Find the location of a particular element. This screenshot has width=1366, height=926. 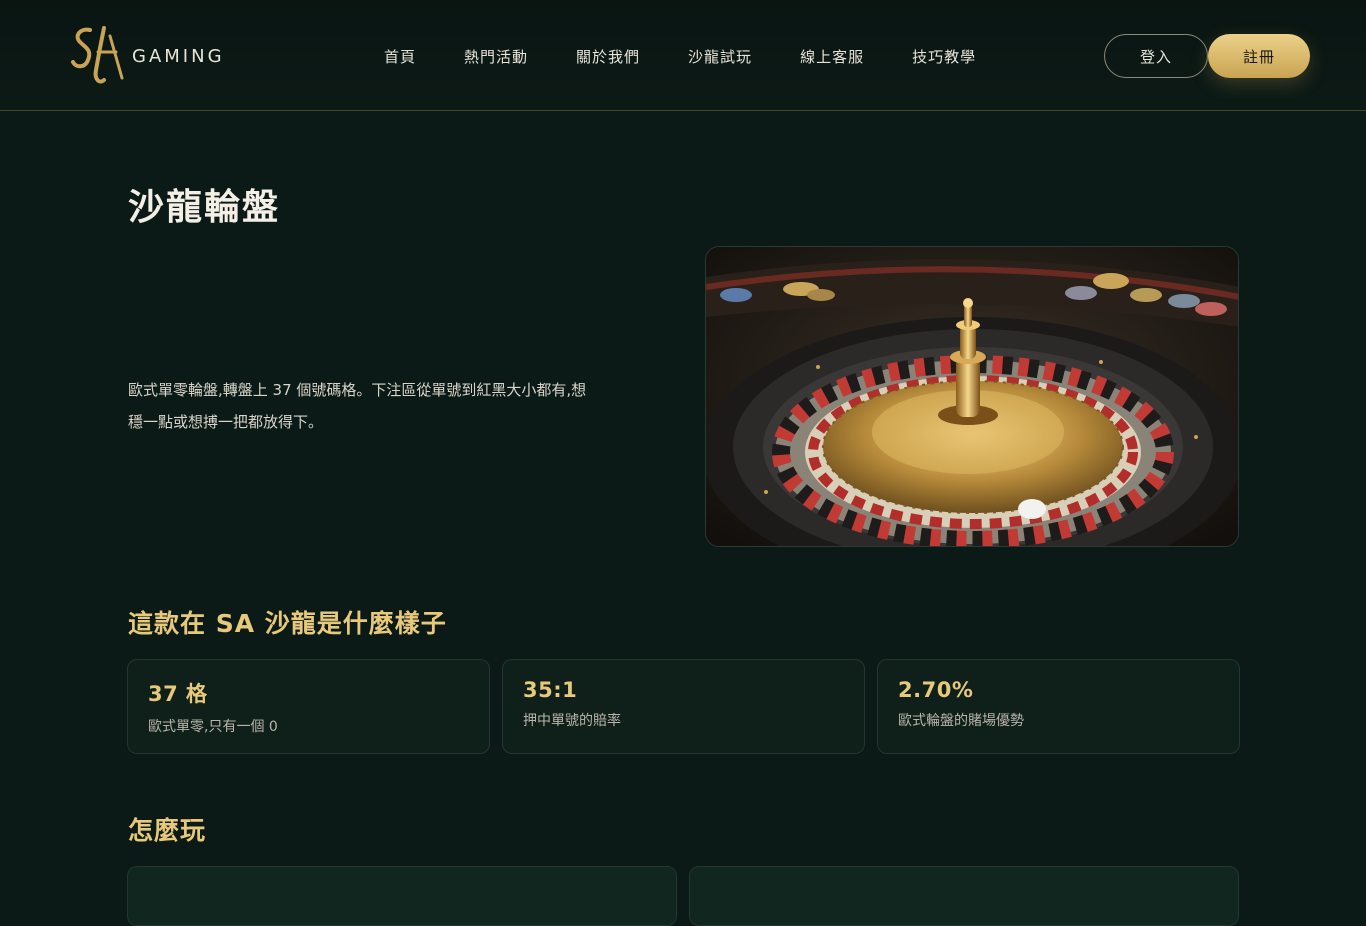

roulette-wheel-illustration is located at coordinates (972, 396).